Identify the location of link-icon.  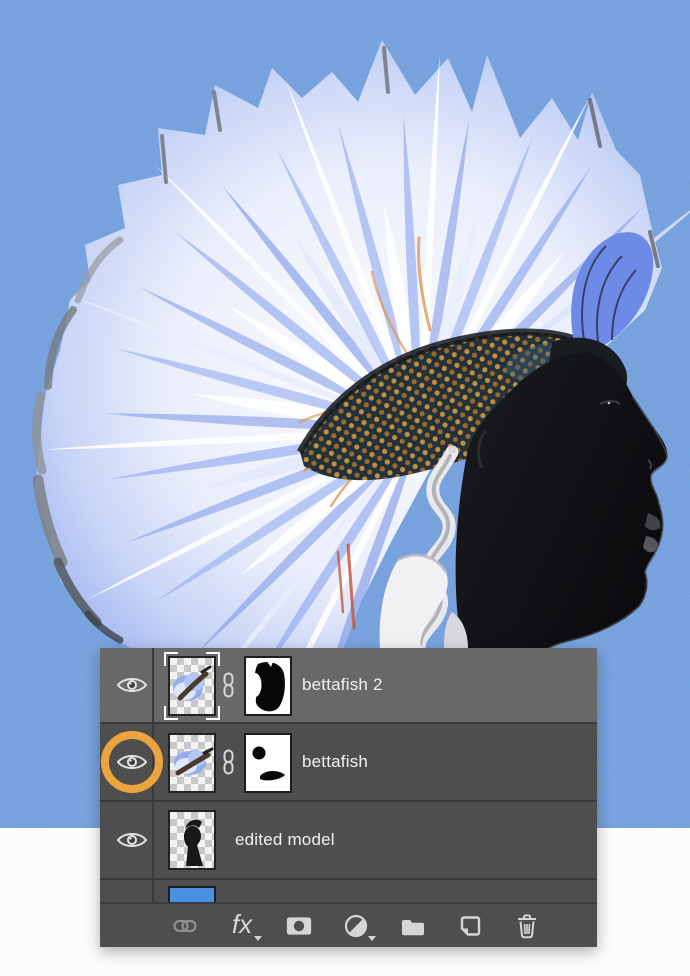
(185, 925).